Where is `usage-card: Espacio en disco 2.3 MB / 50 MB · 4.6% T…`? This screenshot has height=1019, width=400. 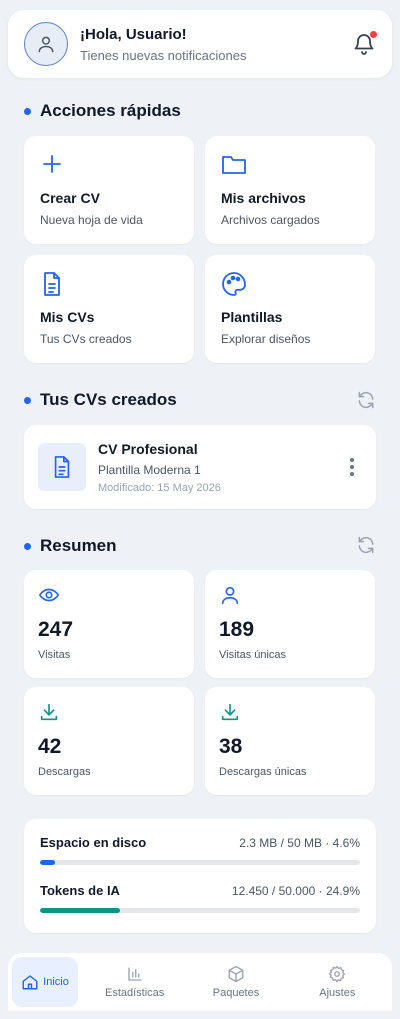
usage-card: Espacio en disco 2.3 MB / 50 MB · 4.6% T… is located at coordinates (200, 876).